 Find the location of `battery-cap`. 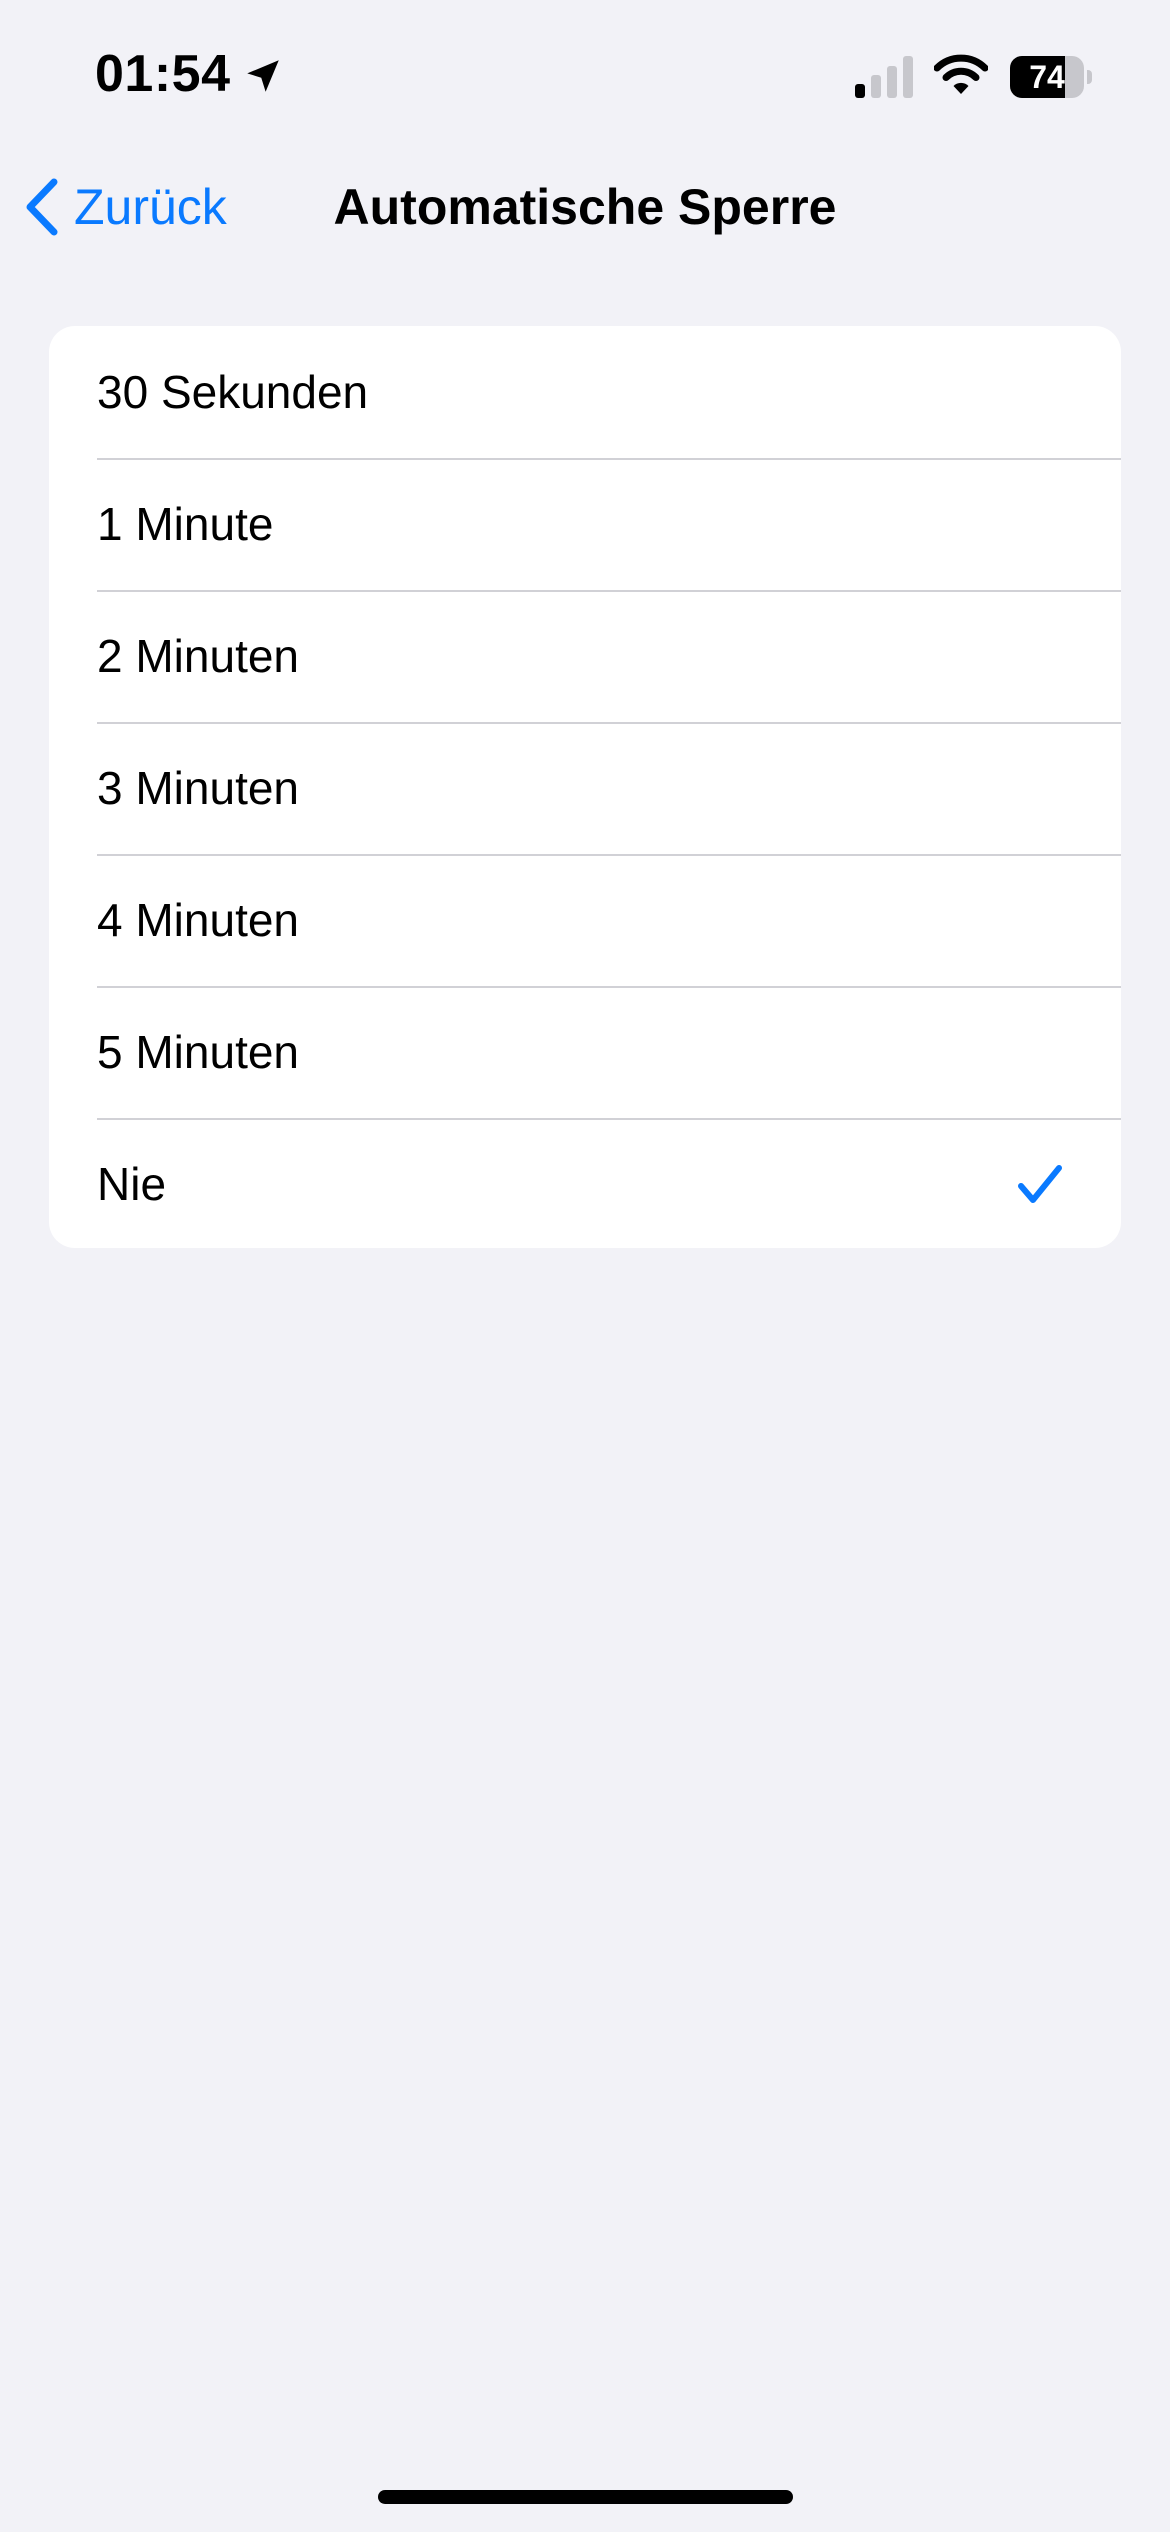

battery-cap is located at coordinates (1089, 77).